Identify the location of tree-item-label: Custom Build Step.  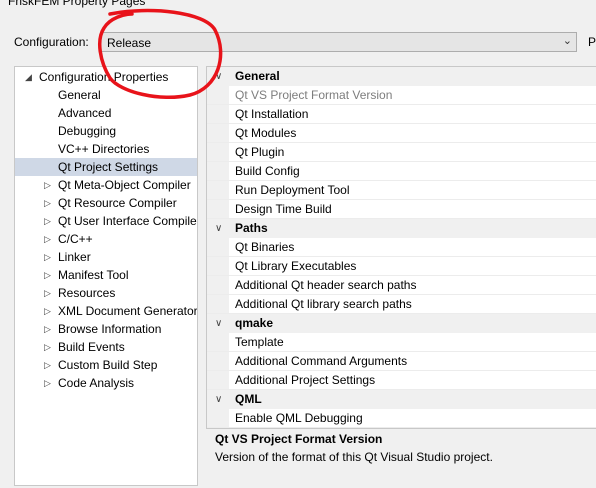
(108, 365).